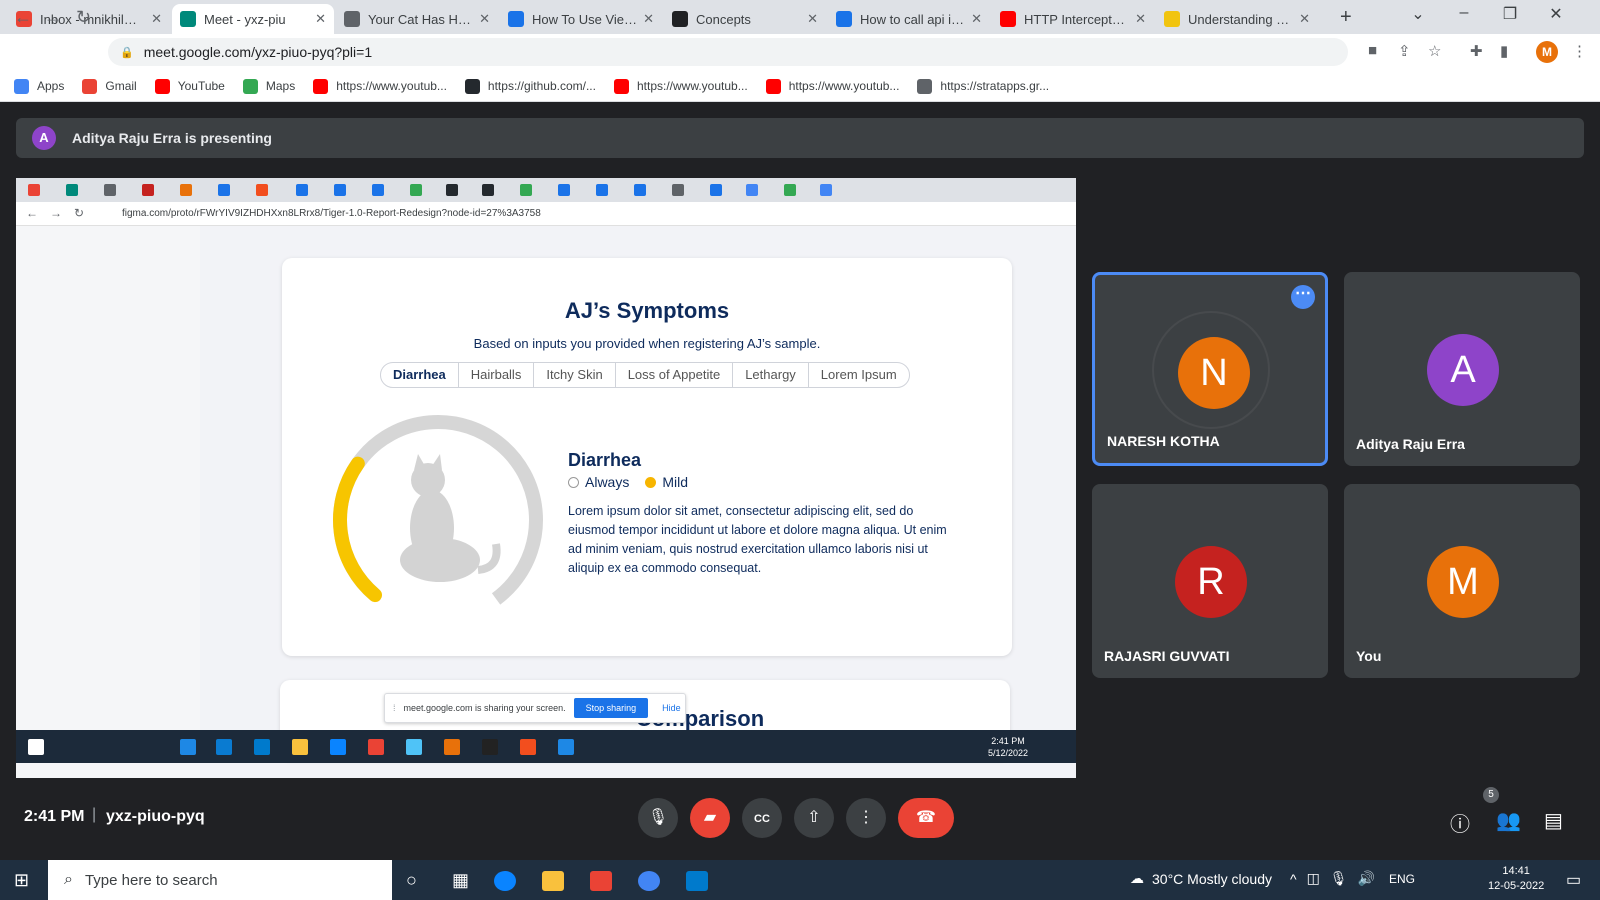 This screenshot has height=900, width=1600. What do you see at coordinates (1516, 879) in the screenshot?
I see `taskbar-clock: 14:41 12-05-2022` at bounding box center [1516, 879].